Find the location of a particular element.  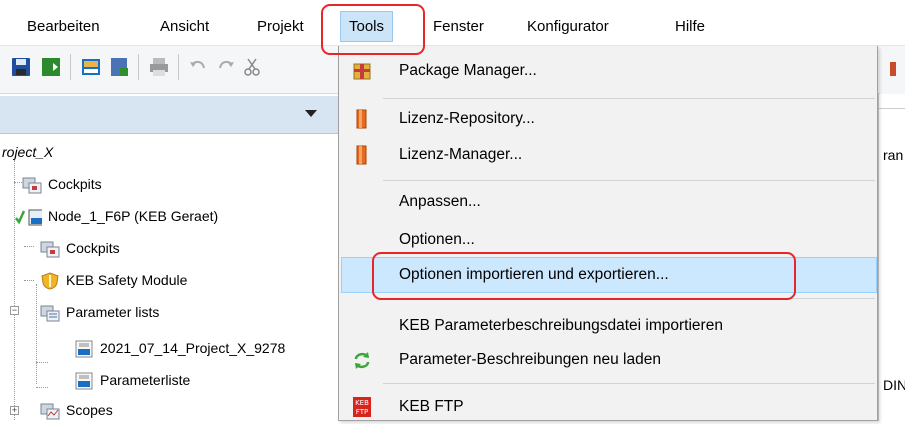

editor-text: DIN is located at coordinates (894, 385).